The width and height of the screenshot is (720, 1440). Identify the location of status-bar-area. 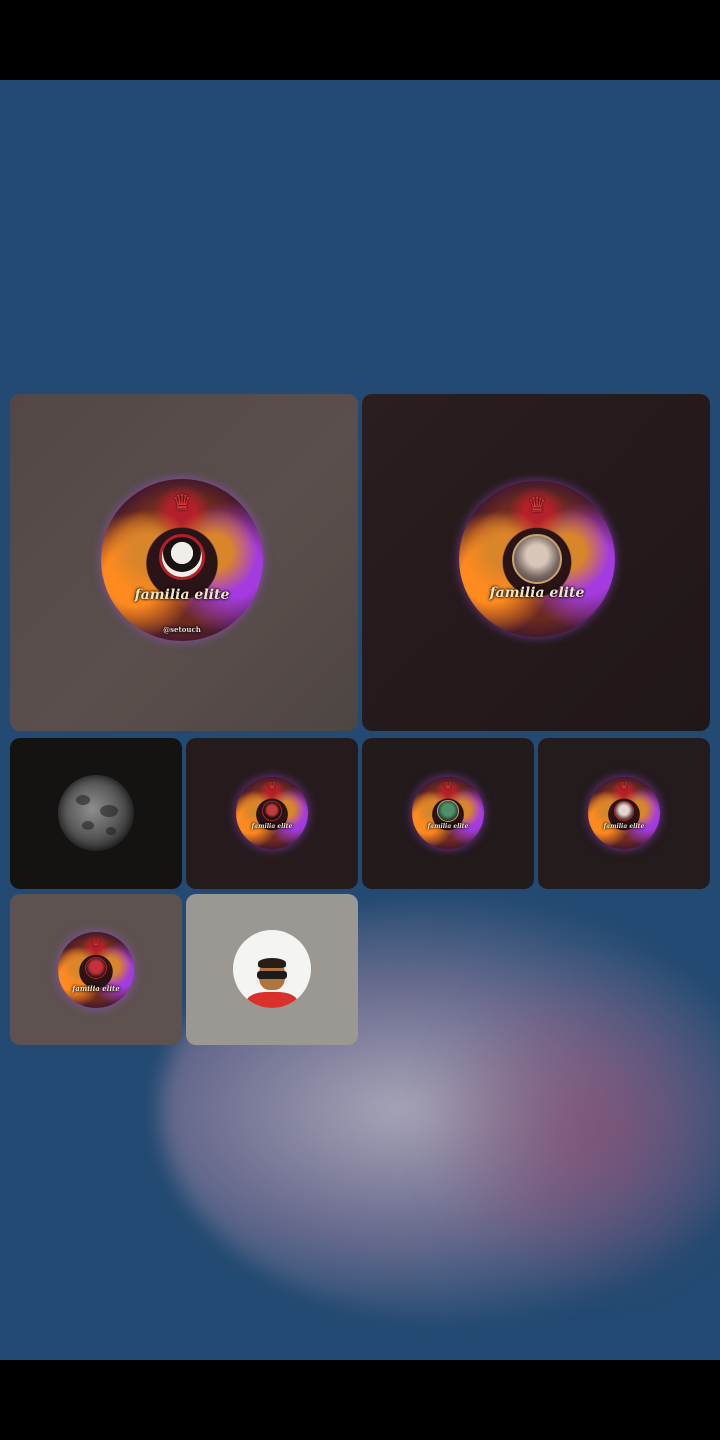
(360, 40).